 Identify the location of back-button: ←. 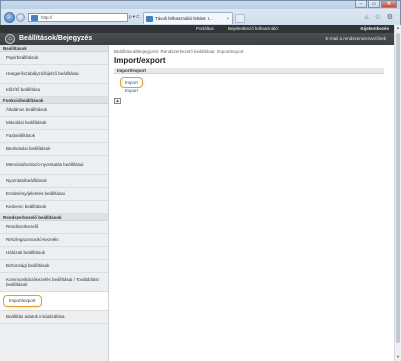
(9, 17).